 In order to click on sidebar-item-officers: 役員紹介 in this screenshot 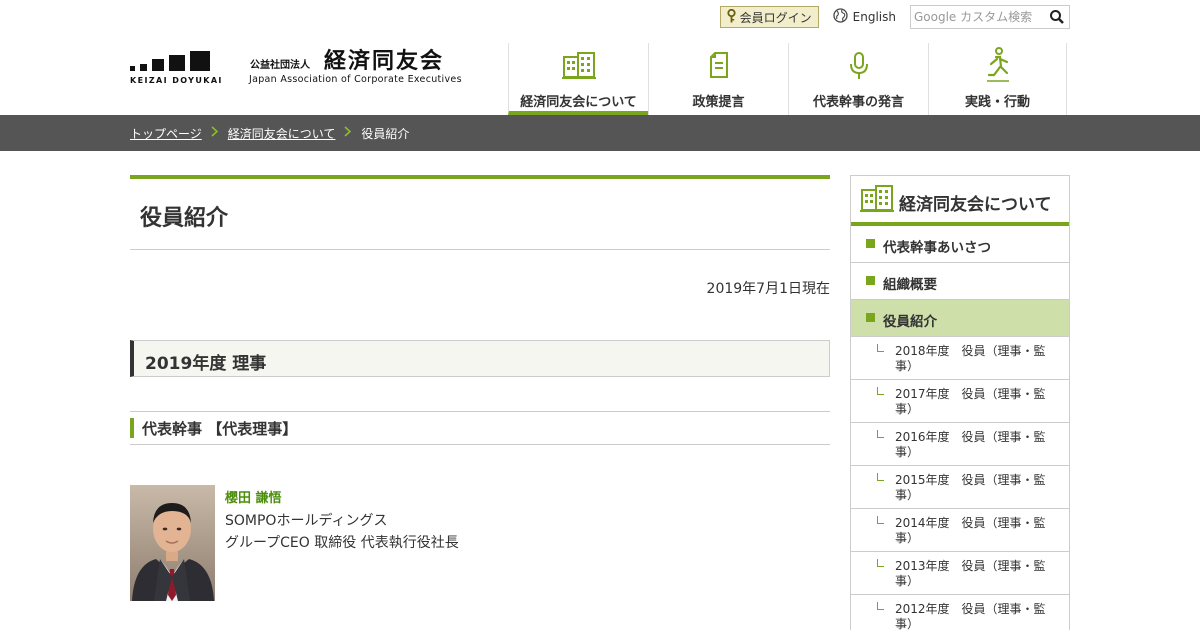, I will do `click(960, 318)`.